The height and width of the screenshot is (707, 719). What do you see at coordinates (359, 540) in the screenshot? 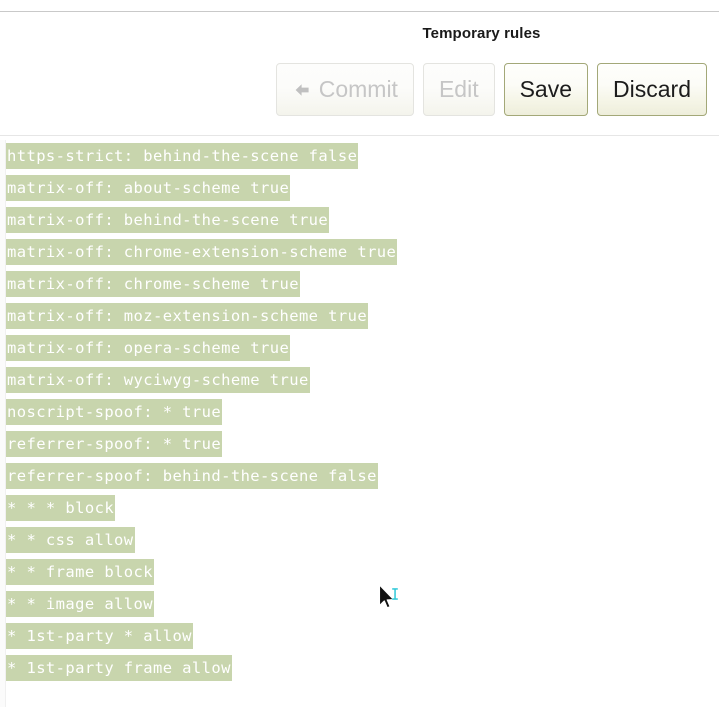
I see `rule-row: * * css allow` at bounding box center [359, 540].